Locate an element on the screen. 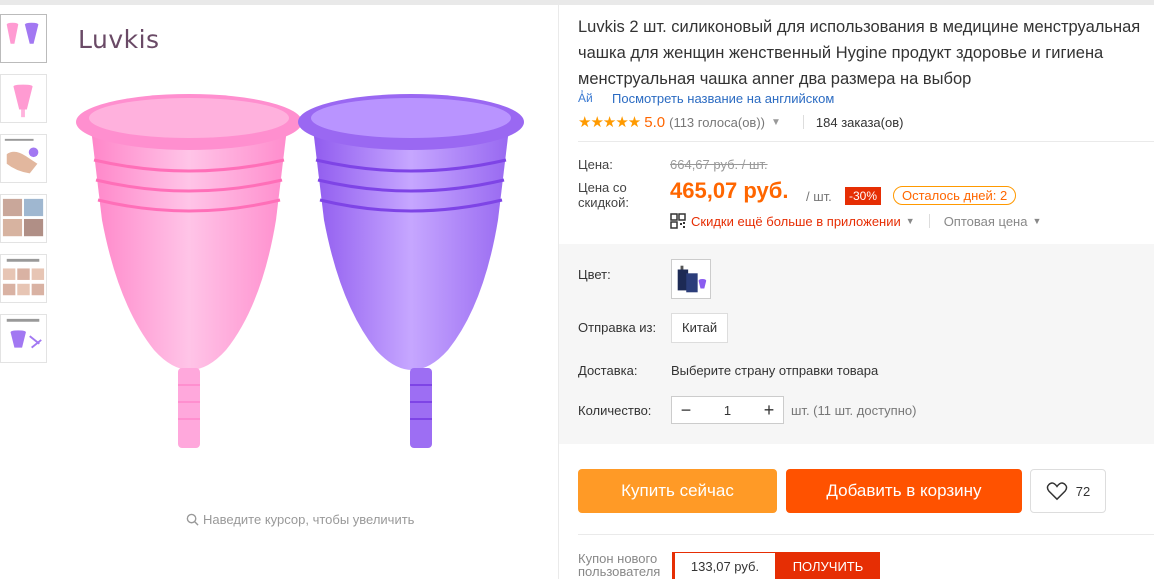 The image size is (1154, 579). coupon-label: Купон нового пользователя is located at coordinates (619, 565).